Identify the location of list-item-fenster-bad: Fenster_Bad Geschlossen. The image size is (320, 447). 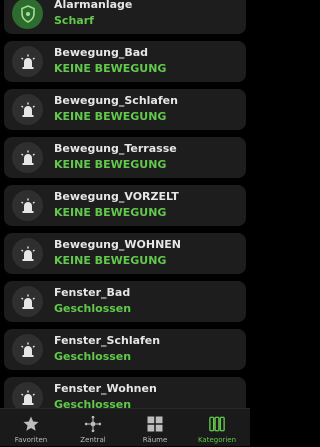
(125, 301).